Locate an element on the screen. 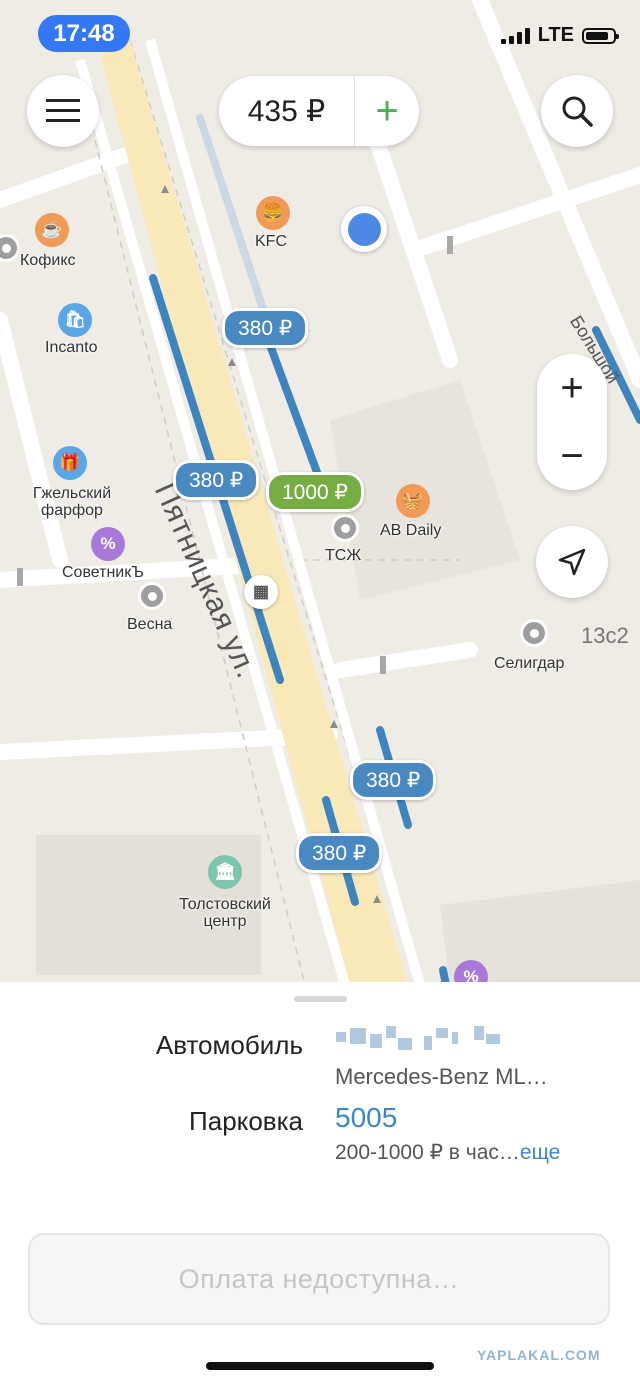 This screenshot has height=1386, width=640. car-label: Автомобиль is located at coordinates (229, 1045).